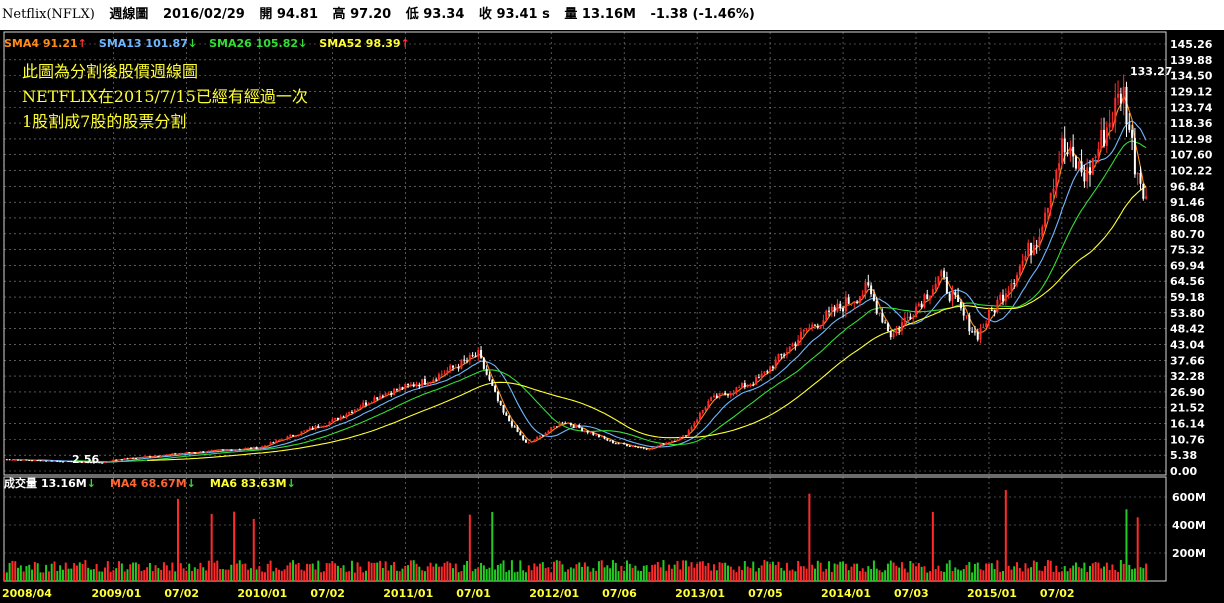 The height and width of the screenshot is (603, 1224). What do you see at coordinates (327, 593) in the screenshot?
I see `date-tick-label: 07/02` at bounding box center [327, 593].